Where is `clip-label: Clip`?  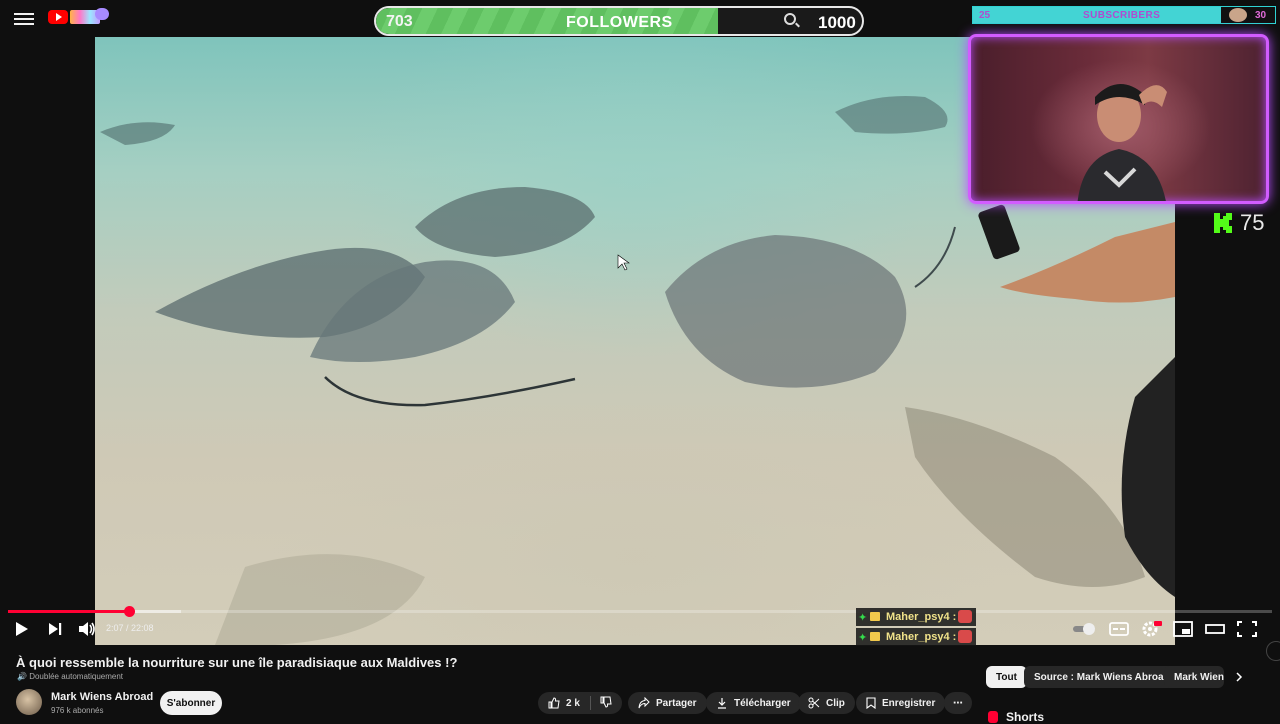
clip-label: Clip is located at coordinates (835, 703).